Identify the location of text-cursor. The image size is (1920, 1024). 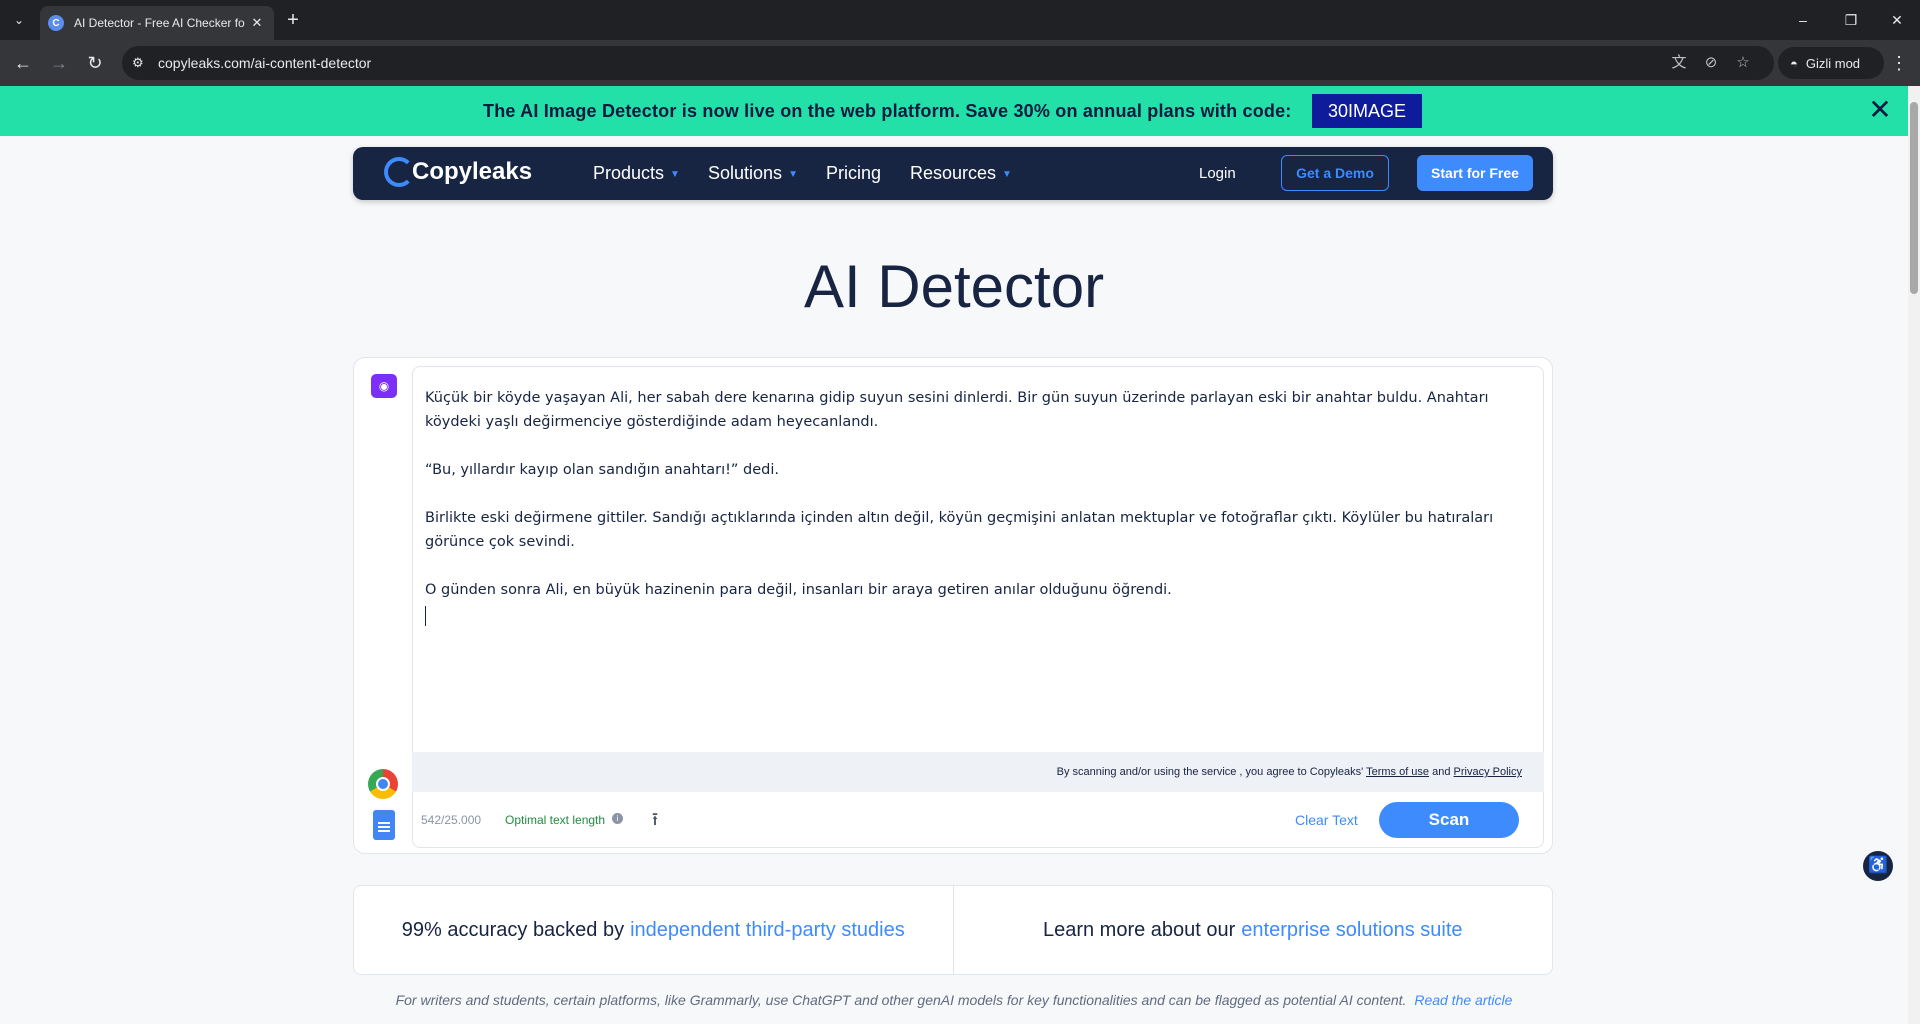
(425, 616).